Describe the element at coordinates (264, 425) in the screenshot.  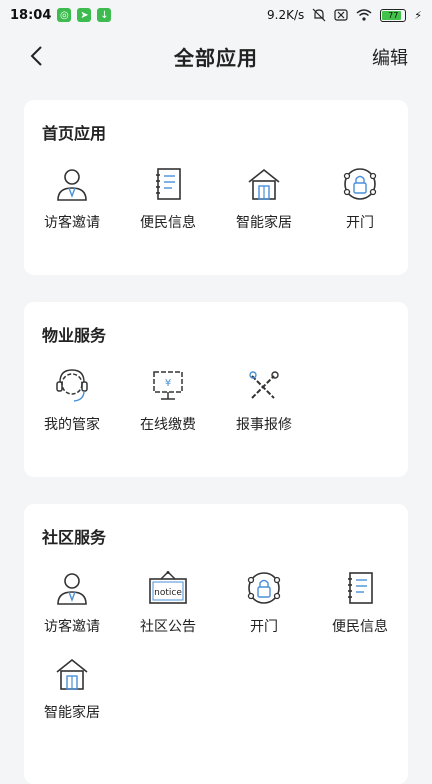
I see `app-label: 报事报修` at that location.